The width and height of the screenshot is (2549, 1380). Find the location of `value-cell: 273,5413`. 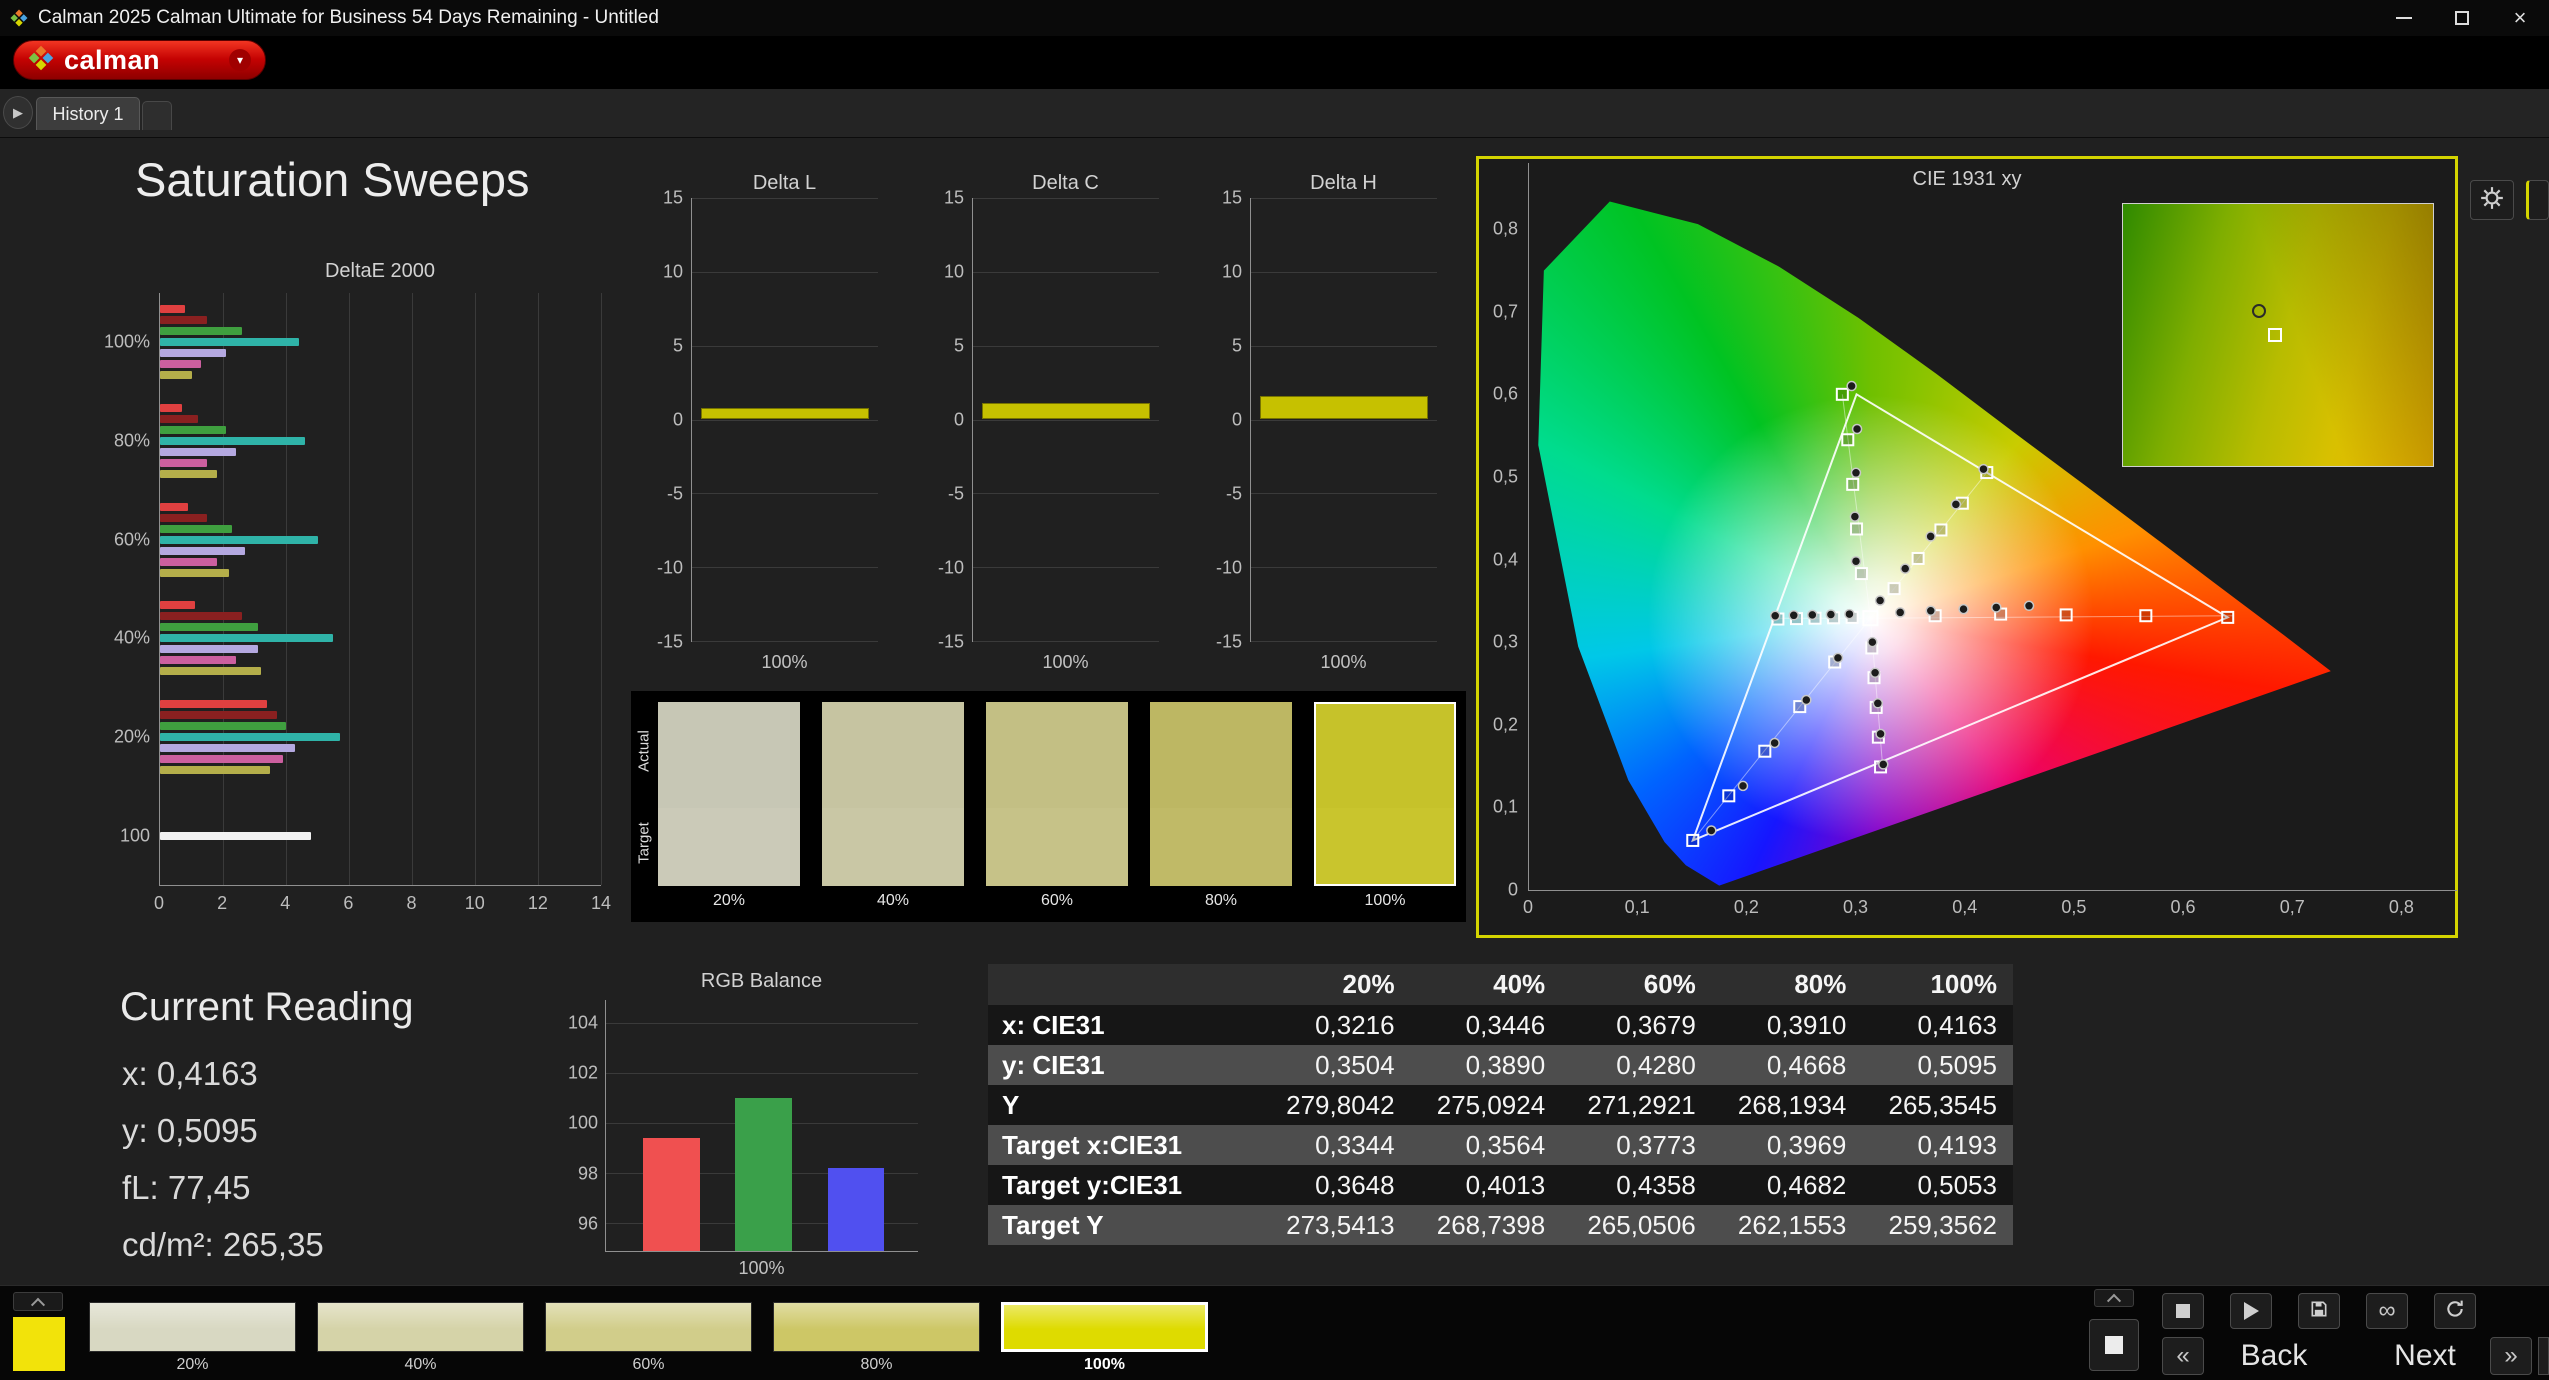

value-cell: 273,5413 is located at coordinates (1340, 1225).